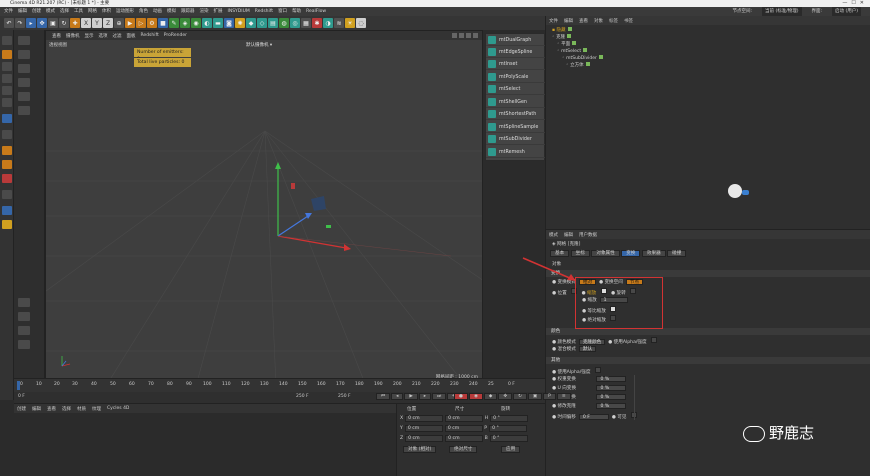 This screenshot has height=476, width=870. What do you see at coordinates (163, 23) in the screenshot?
I see `cube-icon: ■` at bounding box center [163, 23].